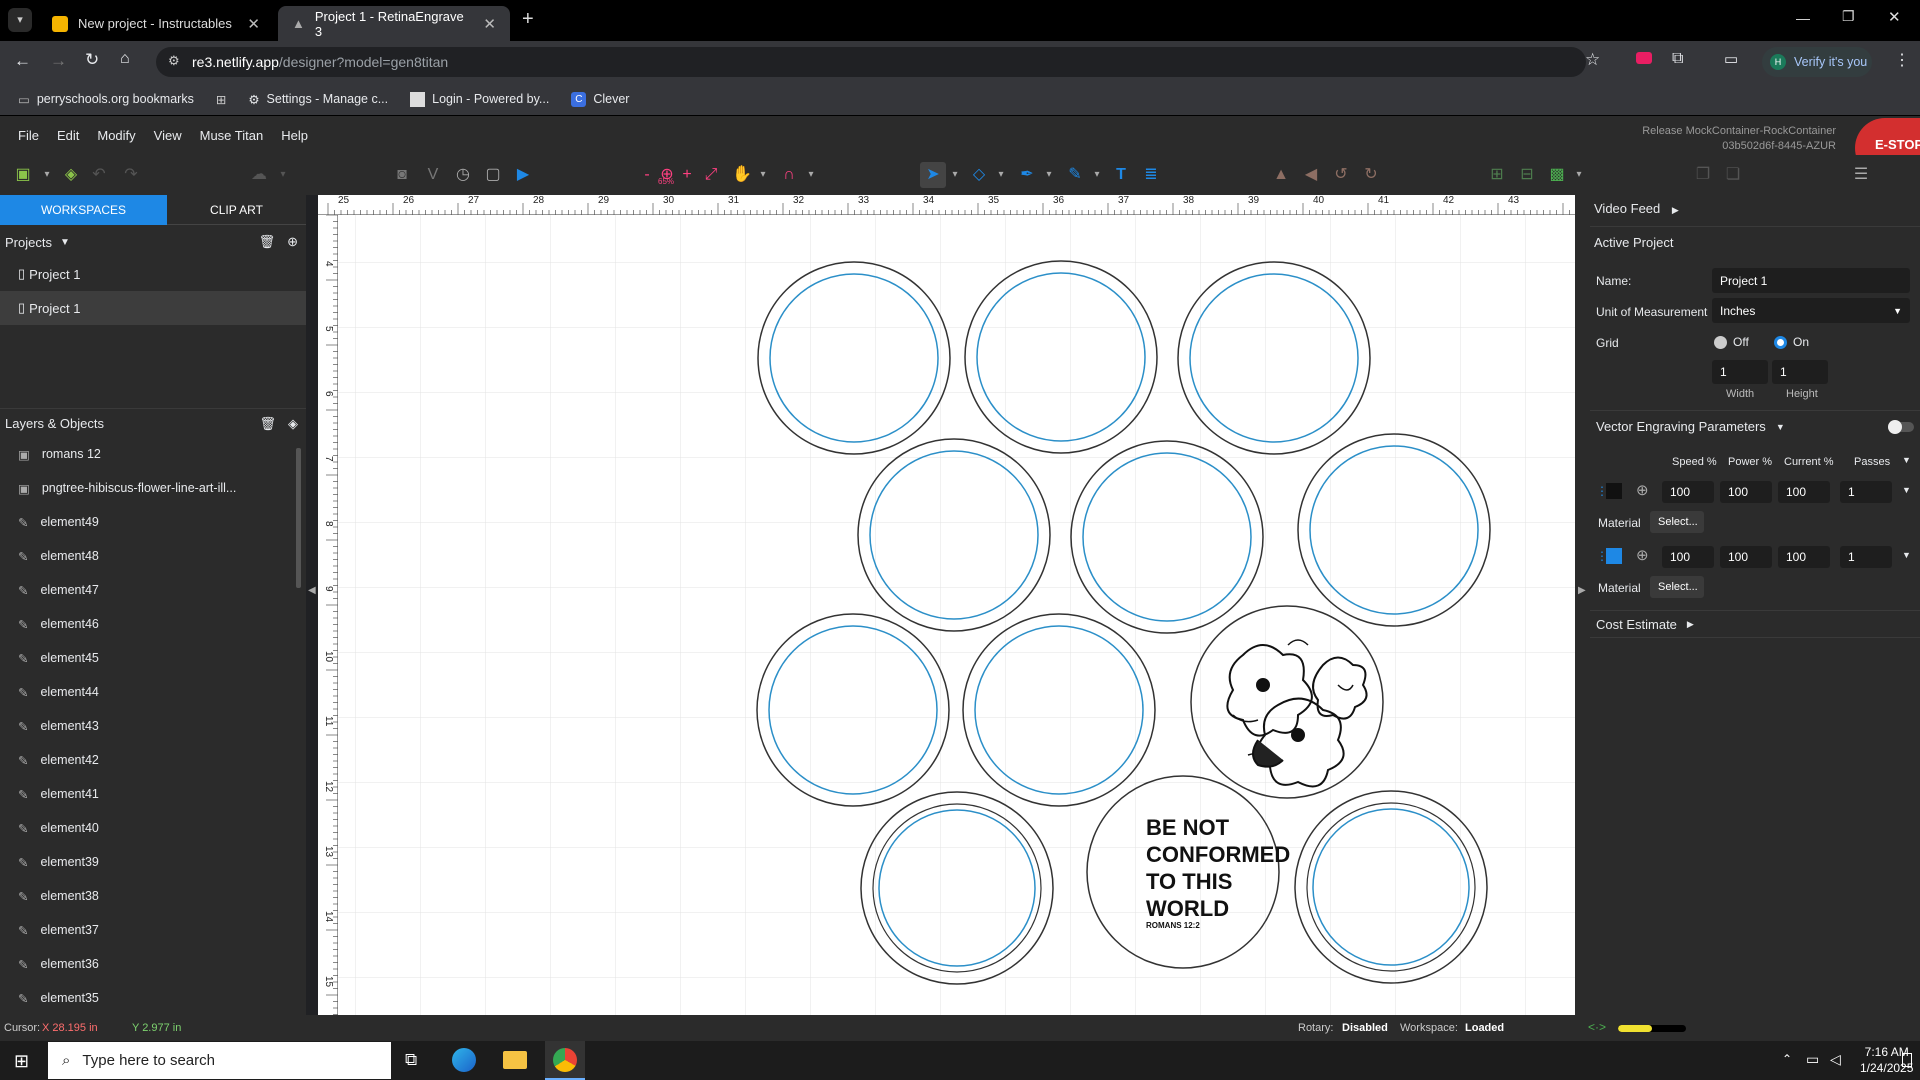 This screenshot has width=1920, height=1080. I want to click on project-item: ▯ Project 1, so click(153, 274).